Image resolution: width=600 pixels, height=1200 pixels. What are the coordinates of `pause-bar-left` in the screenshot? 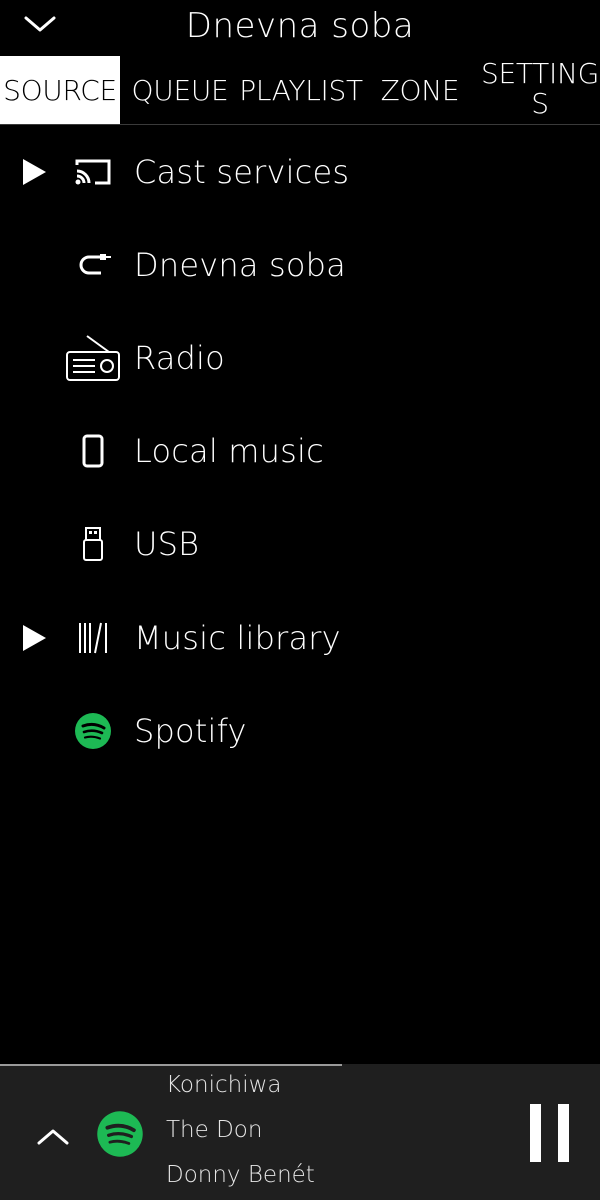 It's located at (535, 1133).